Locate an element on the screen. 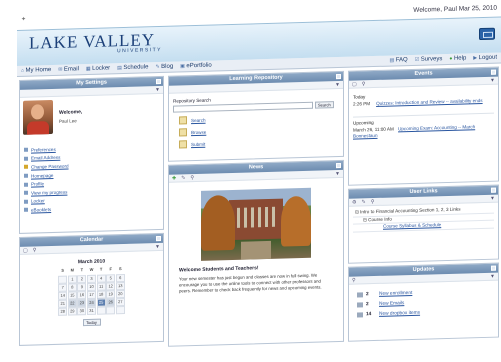 The width and height of the screenshot is (501, 362). nav-label: Help is located at coordinates (460, 58).